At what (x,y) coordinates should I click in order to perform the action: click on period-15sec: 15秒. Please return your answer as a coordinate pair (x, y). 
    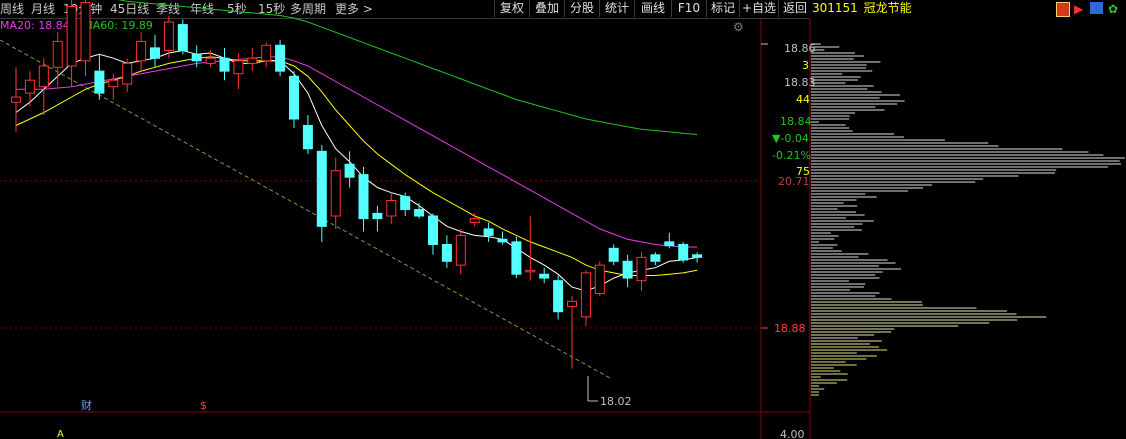
    Looking at the image, I should click on (271, 9).